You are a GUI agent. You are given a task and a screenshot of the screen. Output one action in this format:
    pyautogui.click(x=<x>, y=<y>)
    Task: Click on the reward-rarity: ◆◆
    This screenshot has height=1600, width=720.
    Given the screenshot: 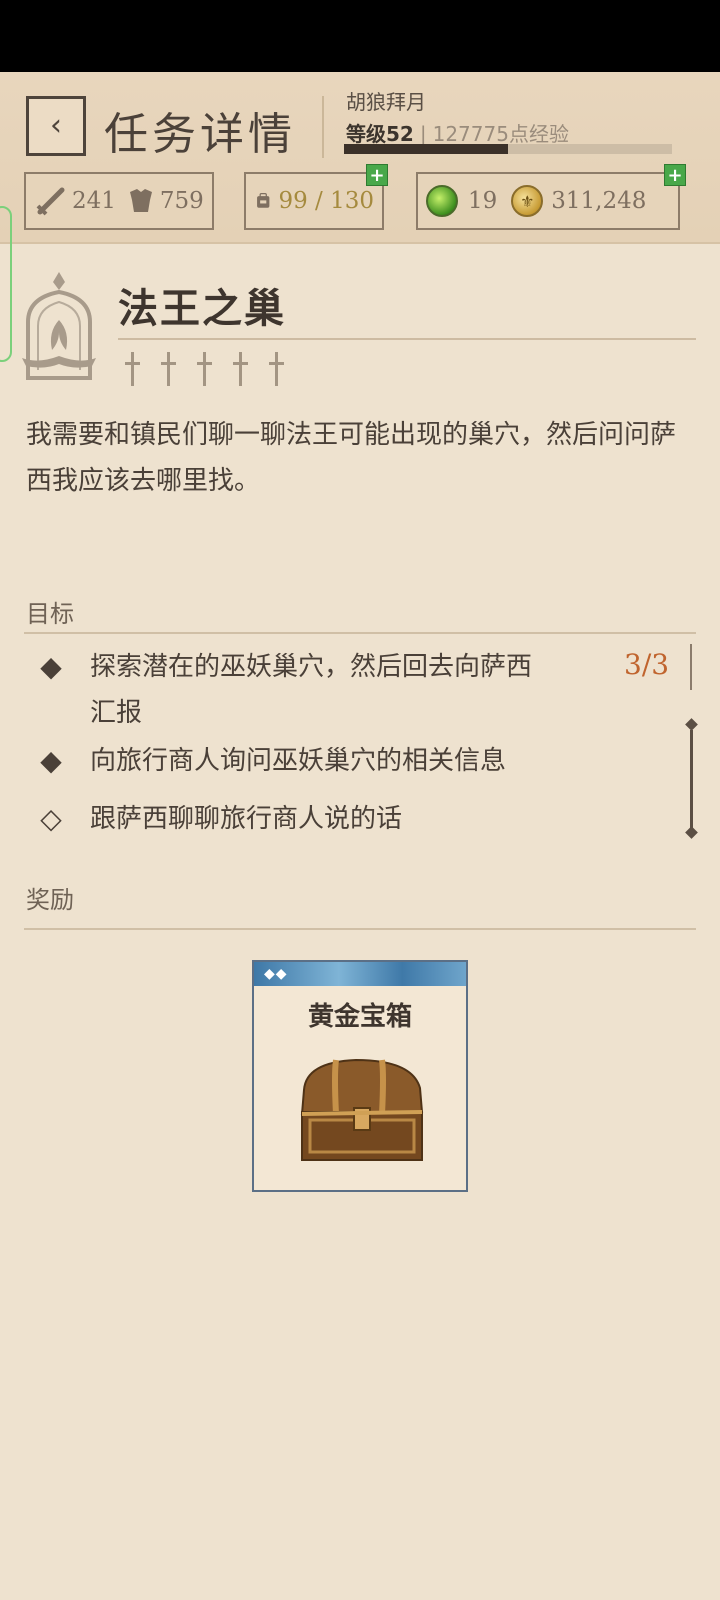 What is the action you would take?
    pyautogui.click(x=360, y=974)
    